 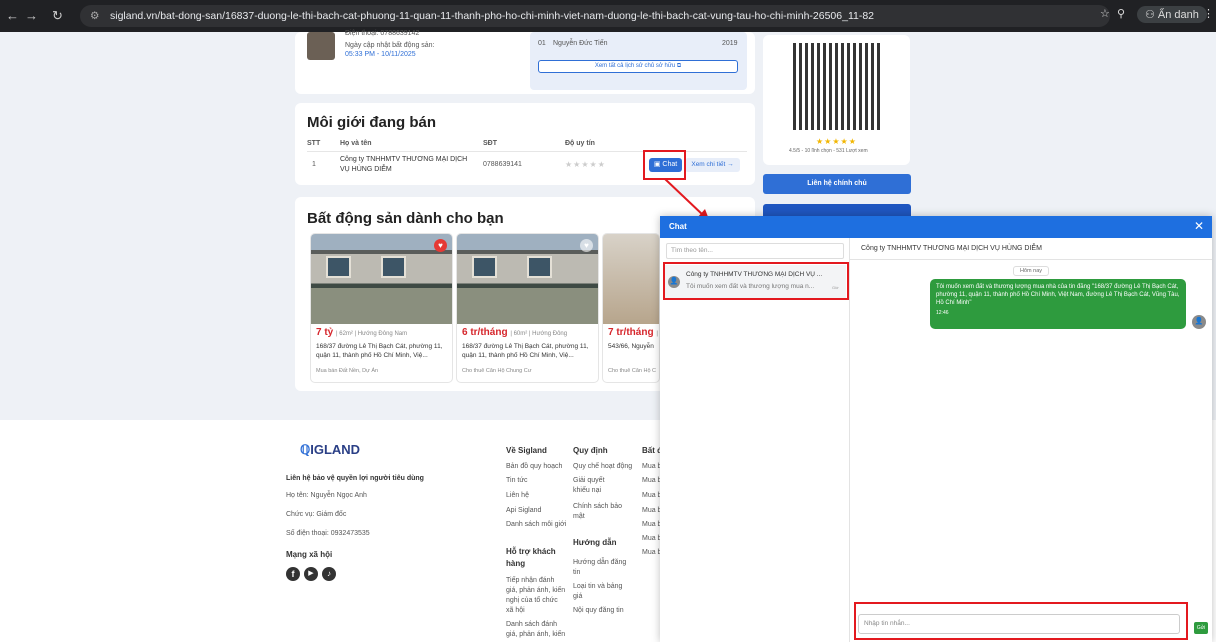 I want to click on send-label: Gửi, so click(x=1201, y=628).